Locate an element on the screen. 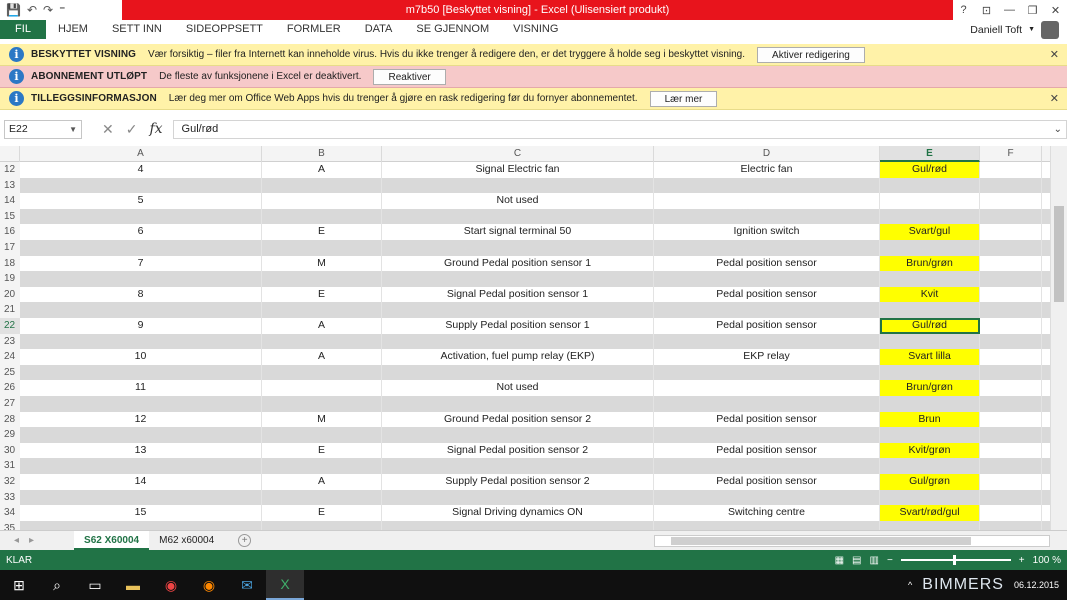 This screenshot has height=600, width=1067. row-header: 25 is located at coordinates (10, 372).